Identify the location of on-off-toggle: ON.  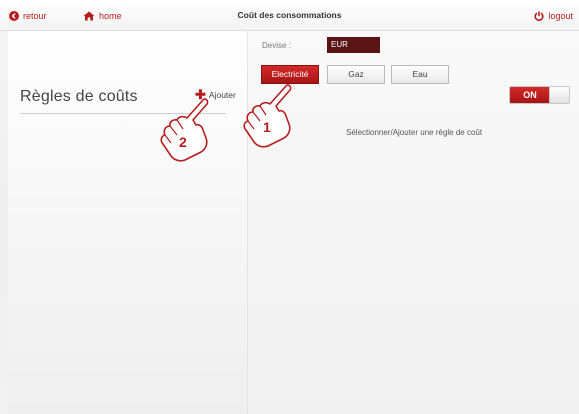
(539, 95).